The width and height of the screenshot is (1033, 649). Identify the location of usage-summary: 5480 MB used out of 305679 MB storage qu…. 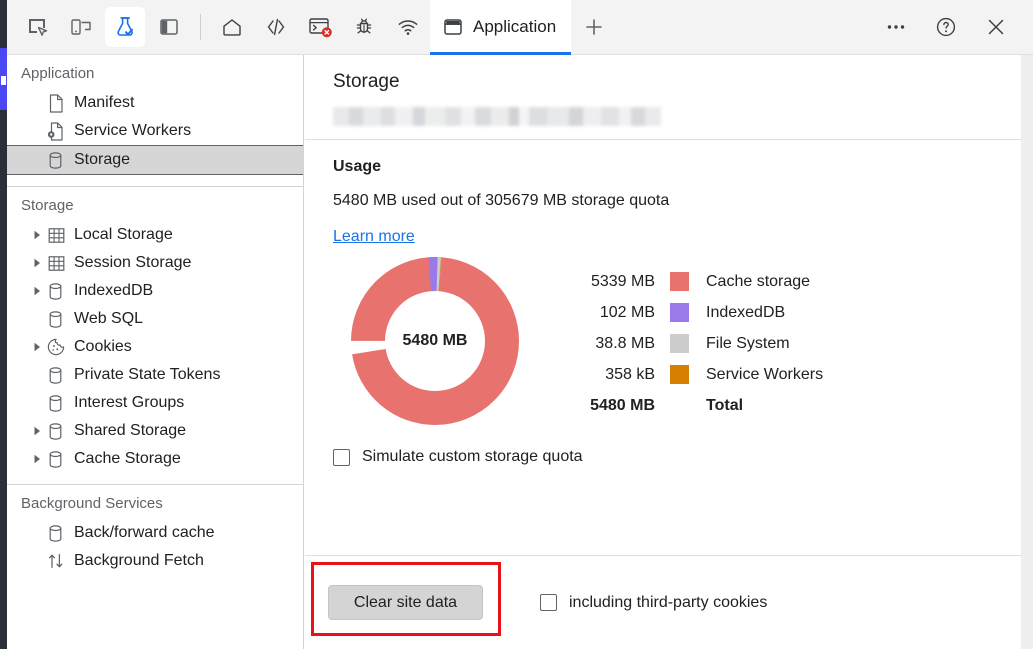
(501, 200).